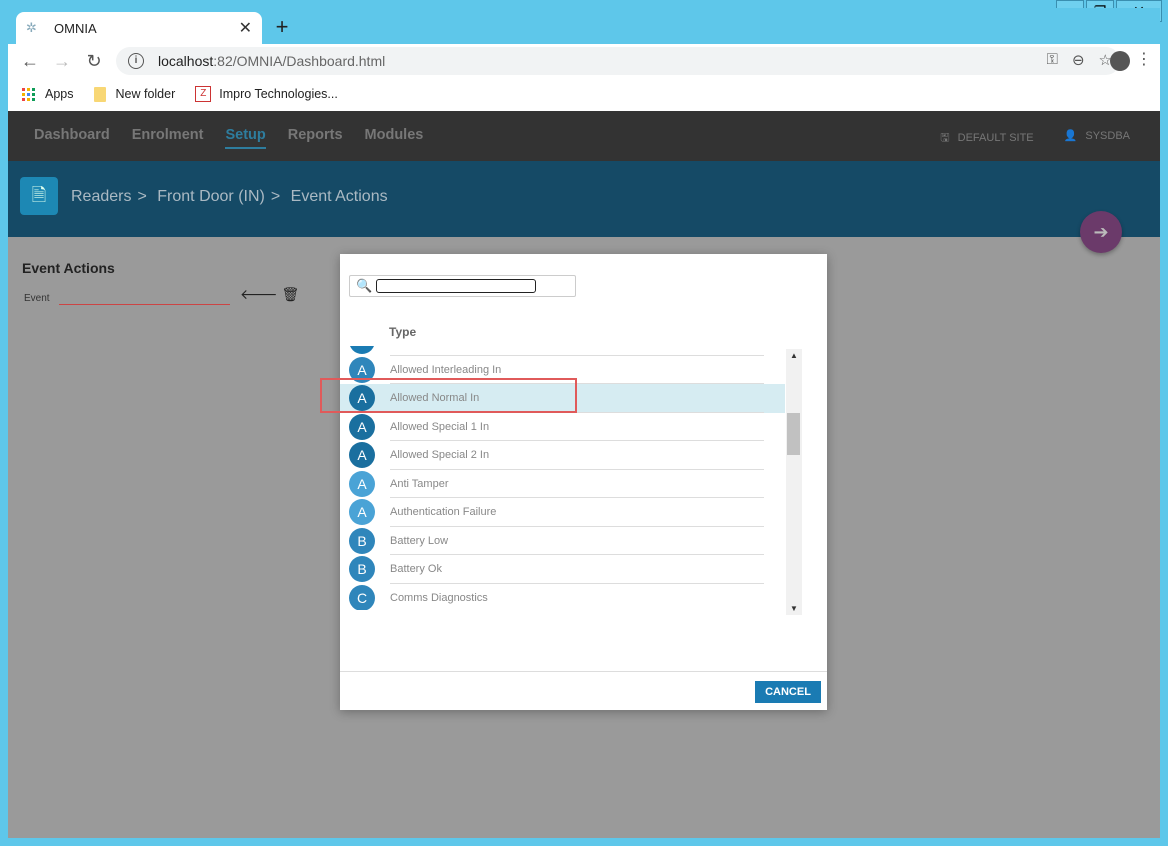 The image size is (1168, 846). What do you see at coordinates (446, 369) in the screenshot?
I see `list-item-label: Allowed Interleading In` at bounding box center [446, 369].